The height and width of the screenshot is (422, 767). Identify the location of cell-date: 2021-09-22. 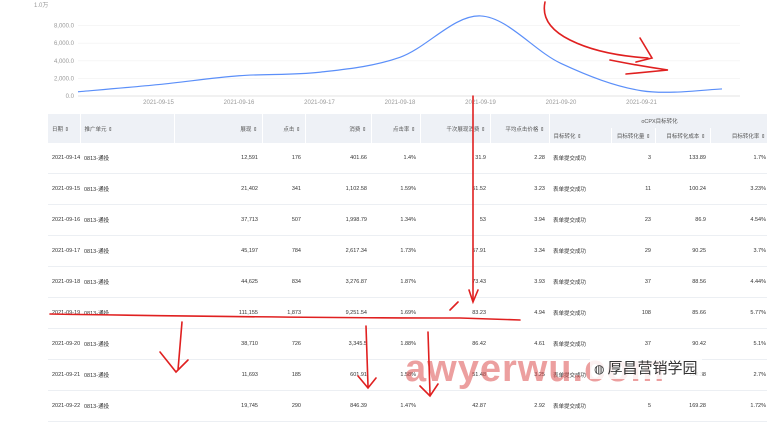
(64, 406).